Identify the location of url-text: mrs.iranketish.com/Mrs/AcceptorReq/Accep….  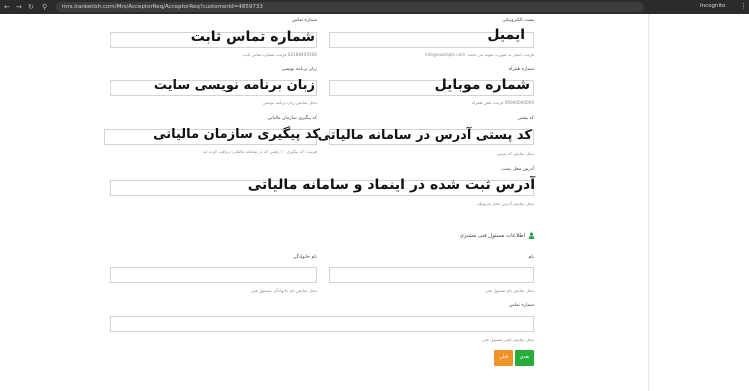
(162, 6).